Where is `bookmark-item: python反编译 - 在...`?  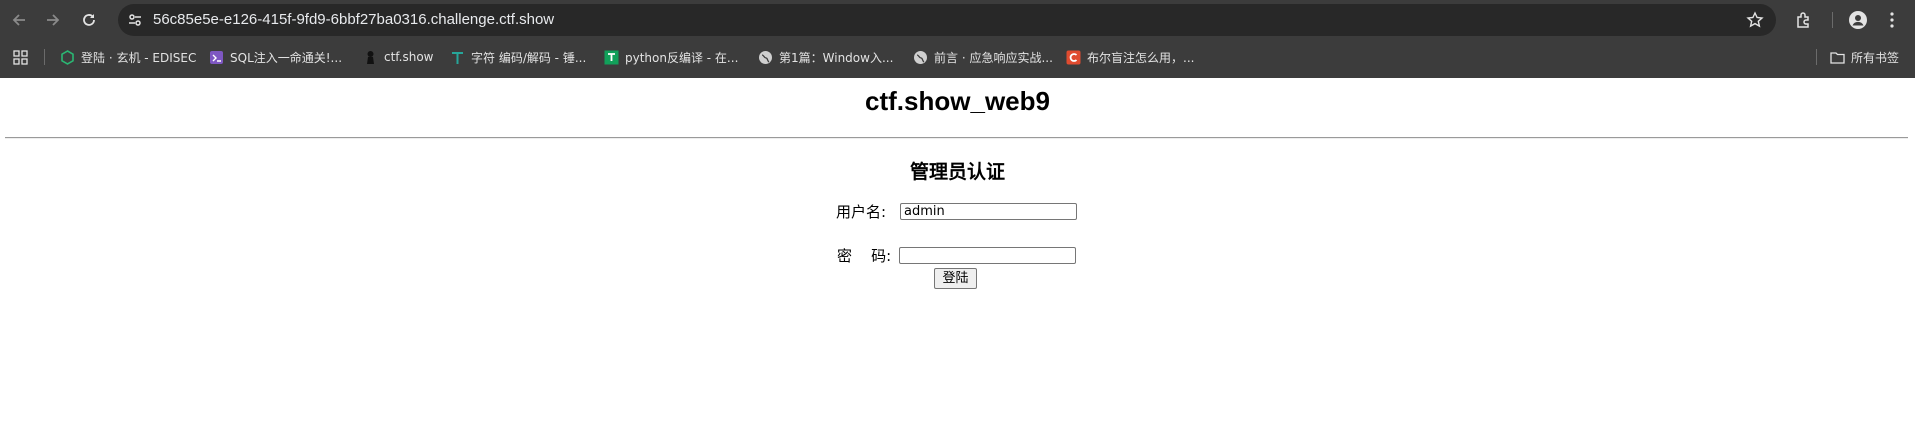
bookmark-item: python反编译 - 在... is located at coordinates (671, 57).